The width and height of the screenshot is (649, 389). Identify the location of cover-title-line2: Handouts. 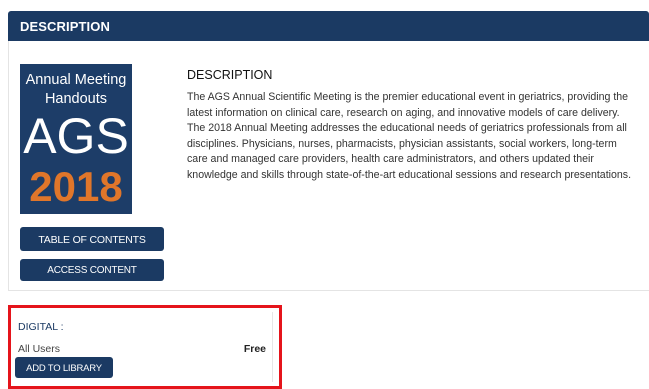
(76, 99).